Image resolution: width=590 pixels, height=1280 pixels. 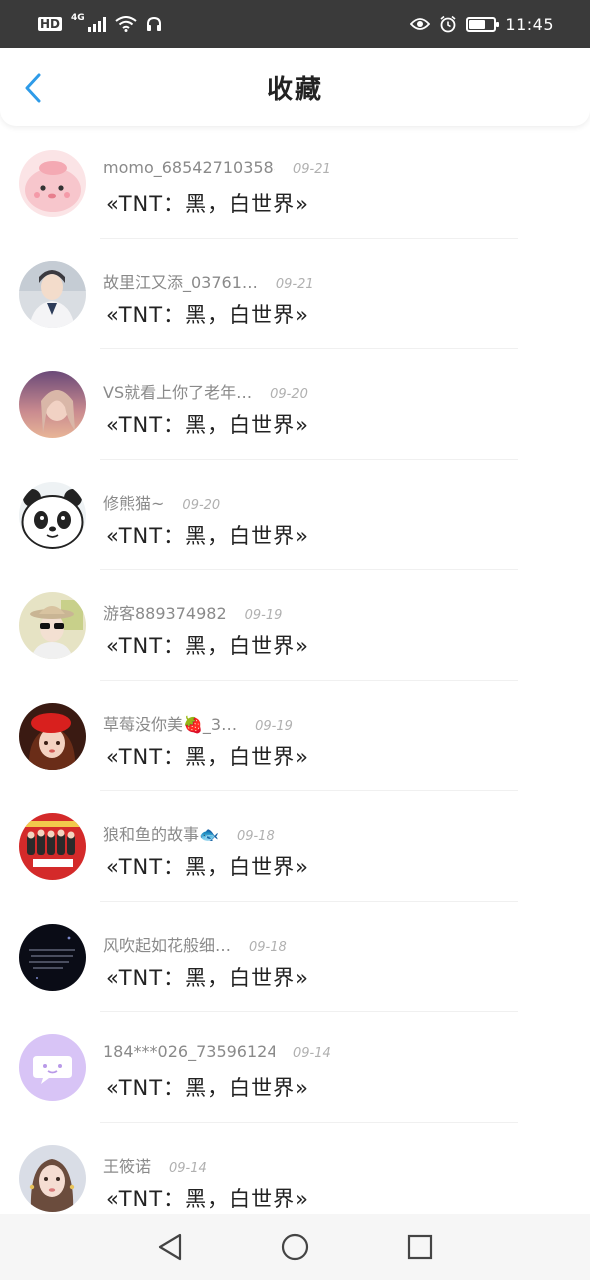 I want to click on username: 故里江又添_03761, so click(x=180, y=281).